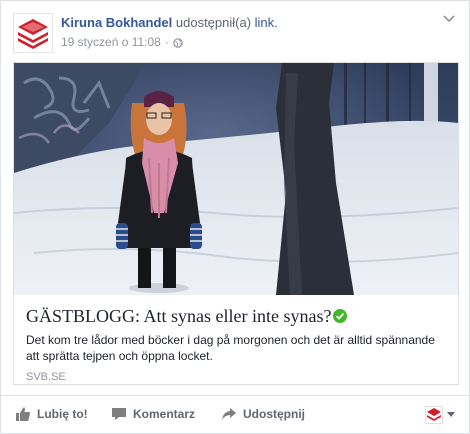  I want to click on page-avatar-icon, so click(434, 415).